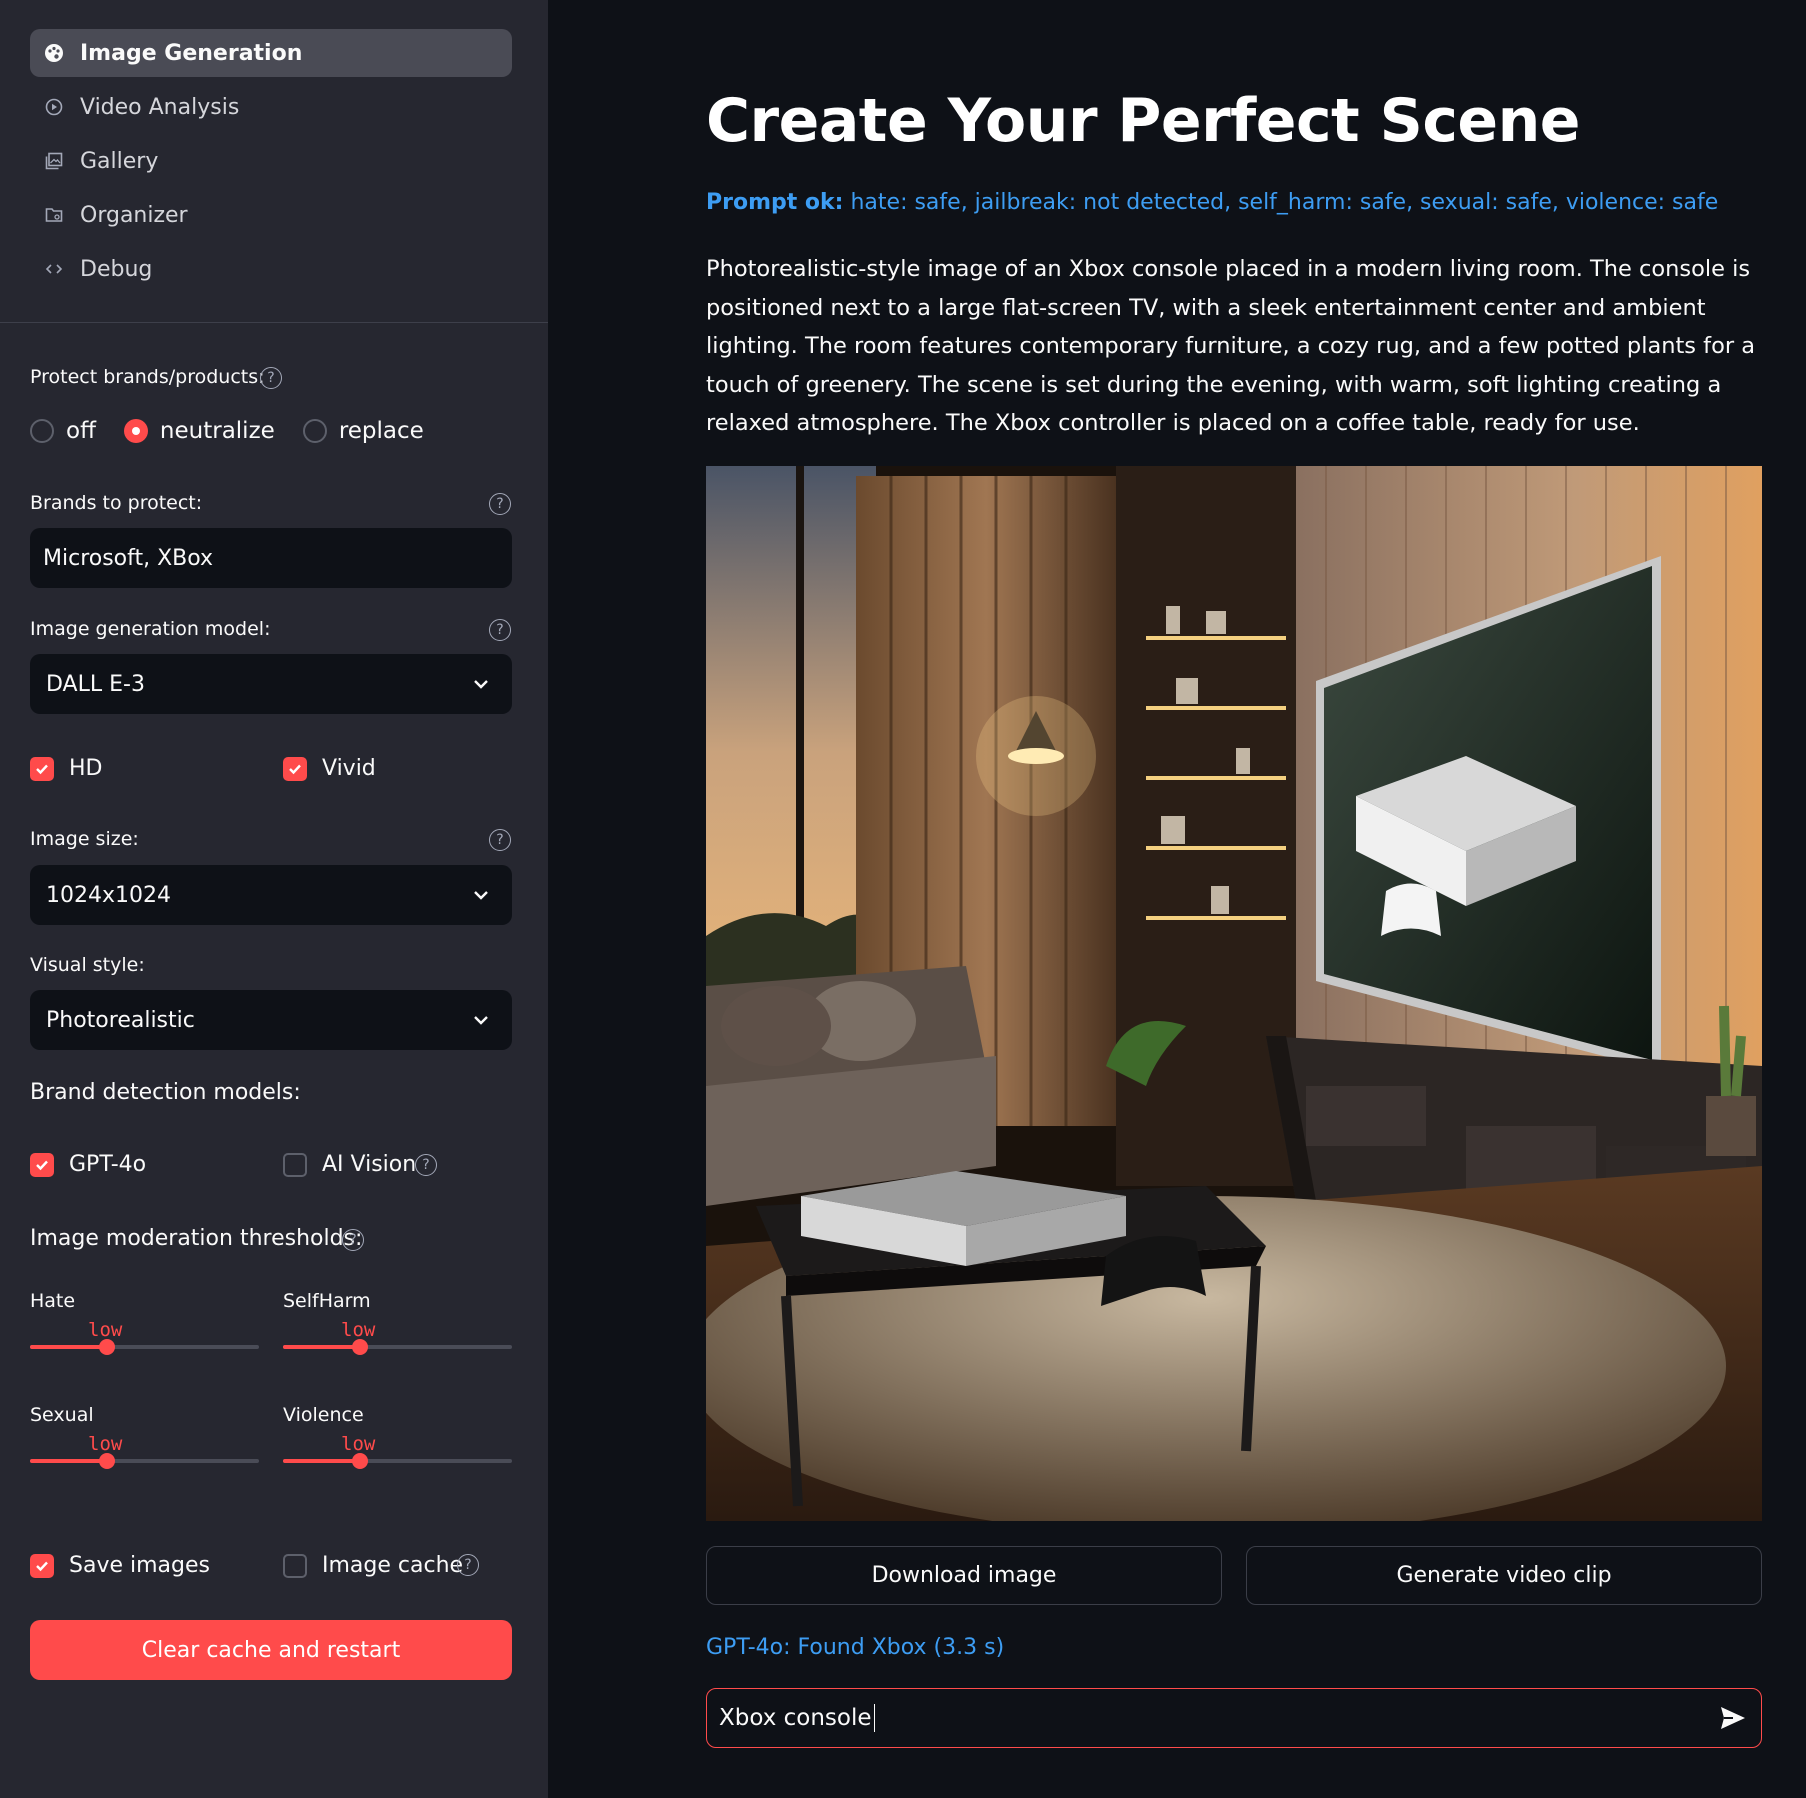 Image resolution: width=1806 pixels, height=1798 pixels. What do you see at coordinates (1143, 121) in the screenshot?
I see `page-title: Create Your Perfect Scene` at bounding box center [1143, 121].